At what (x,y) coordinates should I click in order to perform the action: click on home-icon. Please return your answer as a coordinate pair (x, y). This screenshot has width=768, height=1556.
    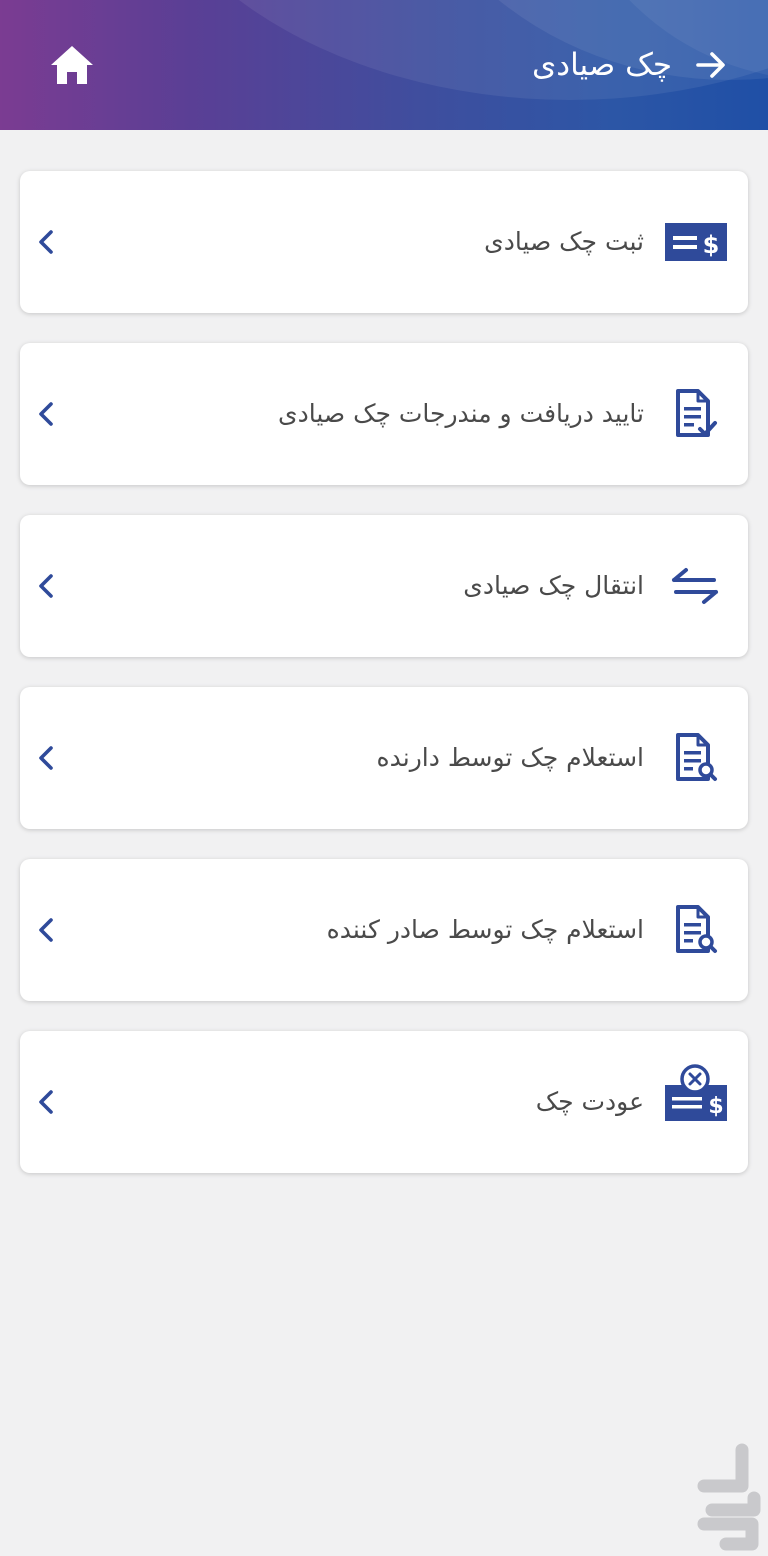
    Looking at the image, I should click on (72, 65).